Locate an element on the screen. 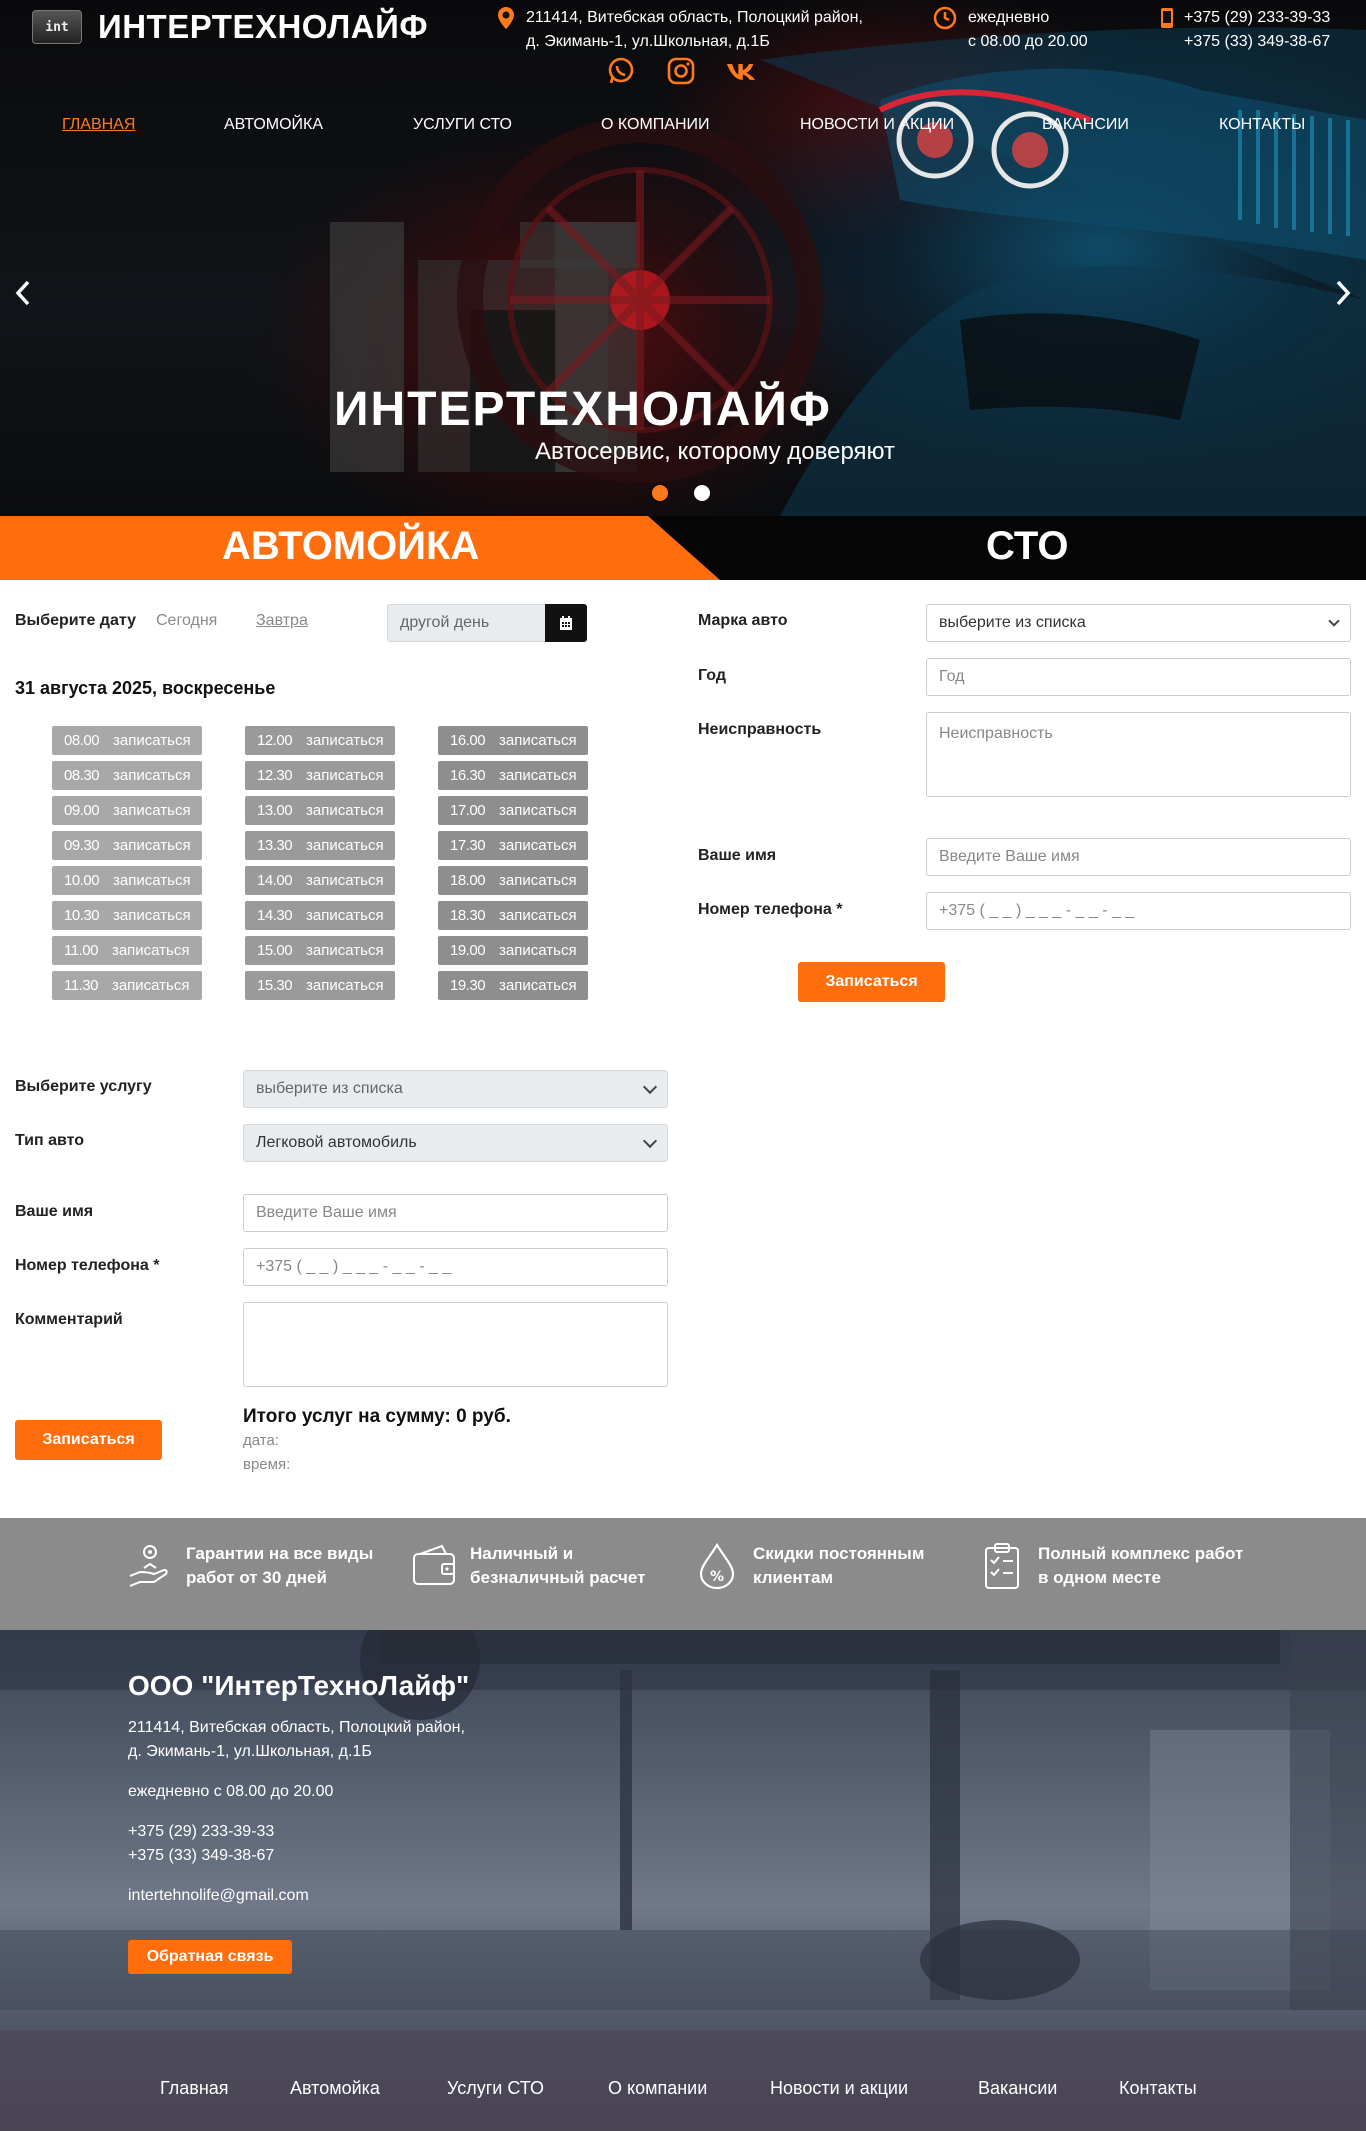 The height and width of the screenshot is (2131, 1366). header-hours: ежедневно с 08.00 до 20.00 is located at coordinates (1010, 30).